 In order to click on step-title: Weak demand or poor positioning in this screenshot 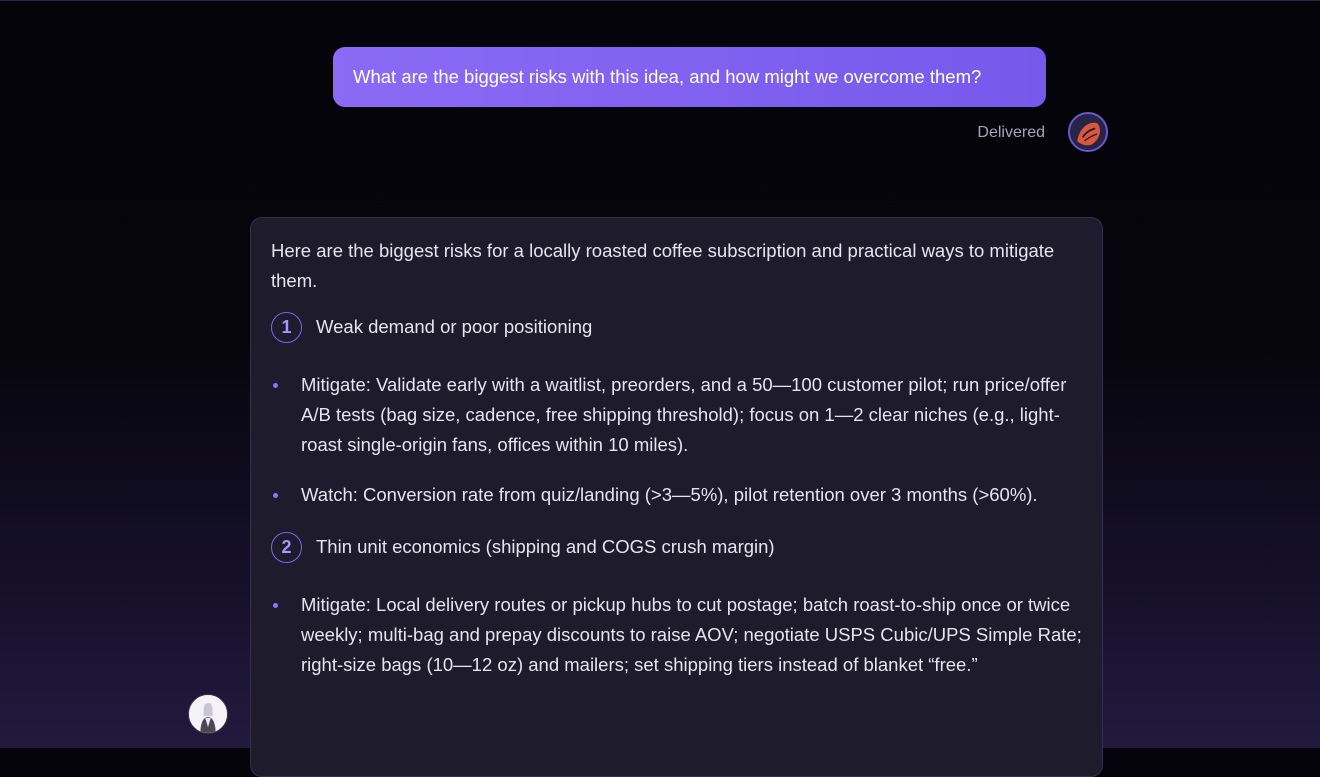, I will do `click(454, 326)`.